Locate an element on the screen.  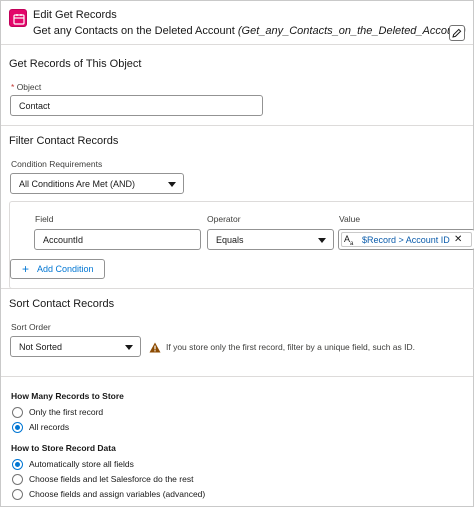
operator-select: Equals is located at coordinates (270, 239).